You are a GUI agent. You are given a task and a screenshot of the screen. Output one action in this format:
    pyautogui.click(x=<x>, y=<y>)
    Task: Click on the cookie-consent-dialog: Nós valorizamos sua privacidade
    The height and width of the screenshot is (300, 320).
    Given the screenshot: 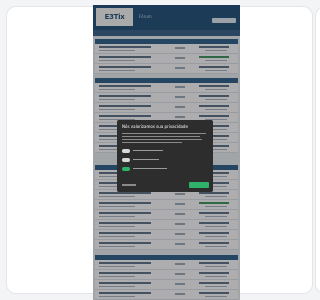 What is the action you would take?
    pyautogui.click(x=165, y=156)
    